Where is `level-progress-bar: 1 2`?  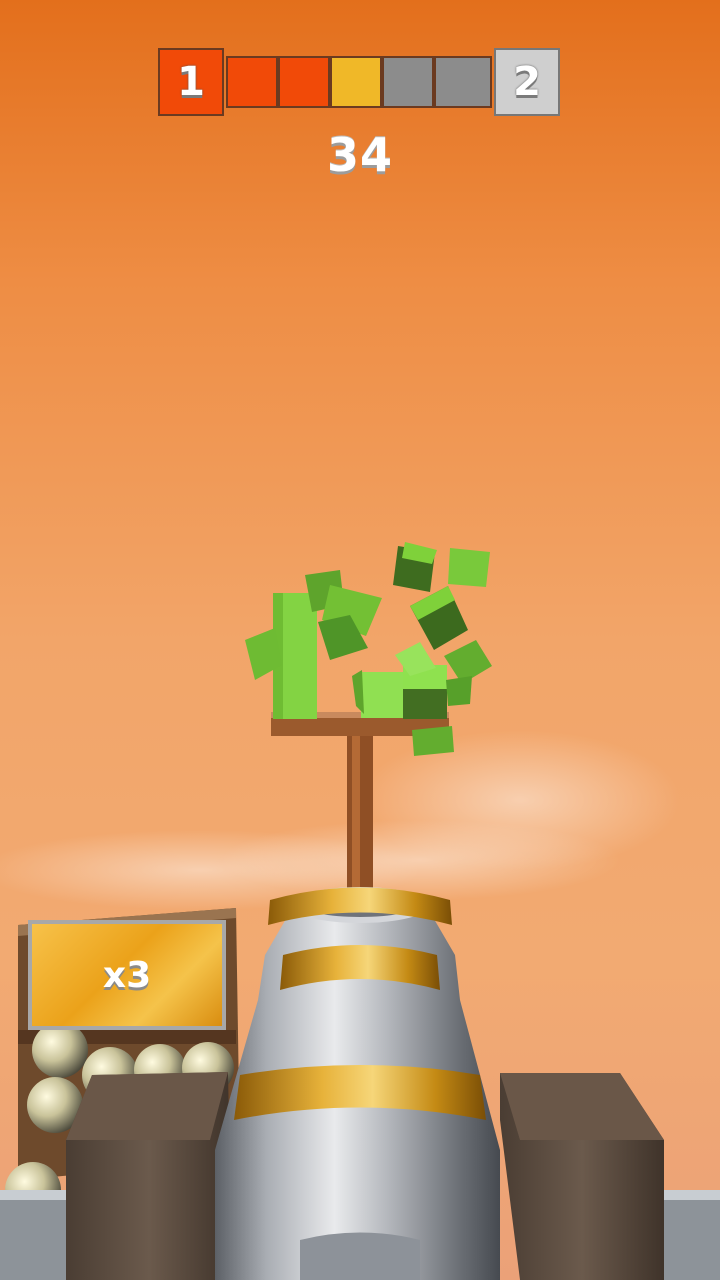 level-progress-bar: 1 2 is located at coordinates (360, 83).